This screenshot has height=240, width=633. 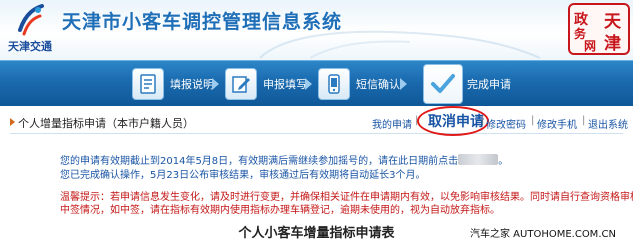 I want to click on tianjin-transport-logo: 天津交通, so click(x=30, y=29).